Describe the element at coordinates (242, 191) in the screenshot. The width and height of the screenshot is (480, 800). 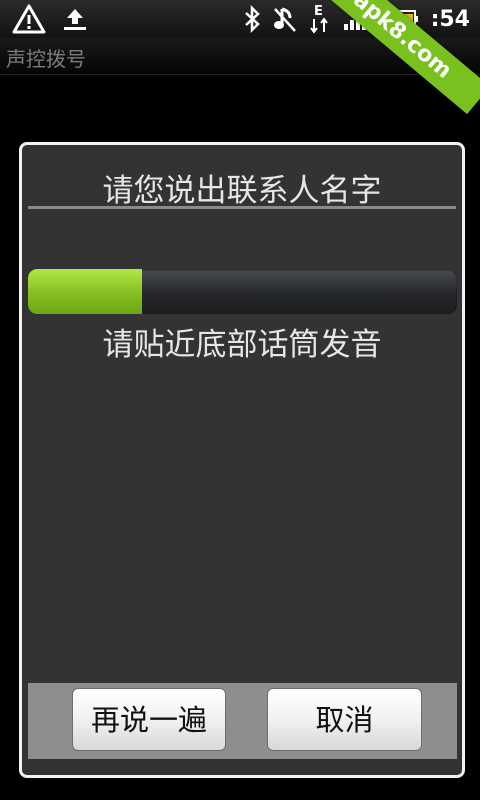
I see `dialog-title: 请您说出联系人名字` at that location.